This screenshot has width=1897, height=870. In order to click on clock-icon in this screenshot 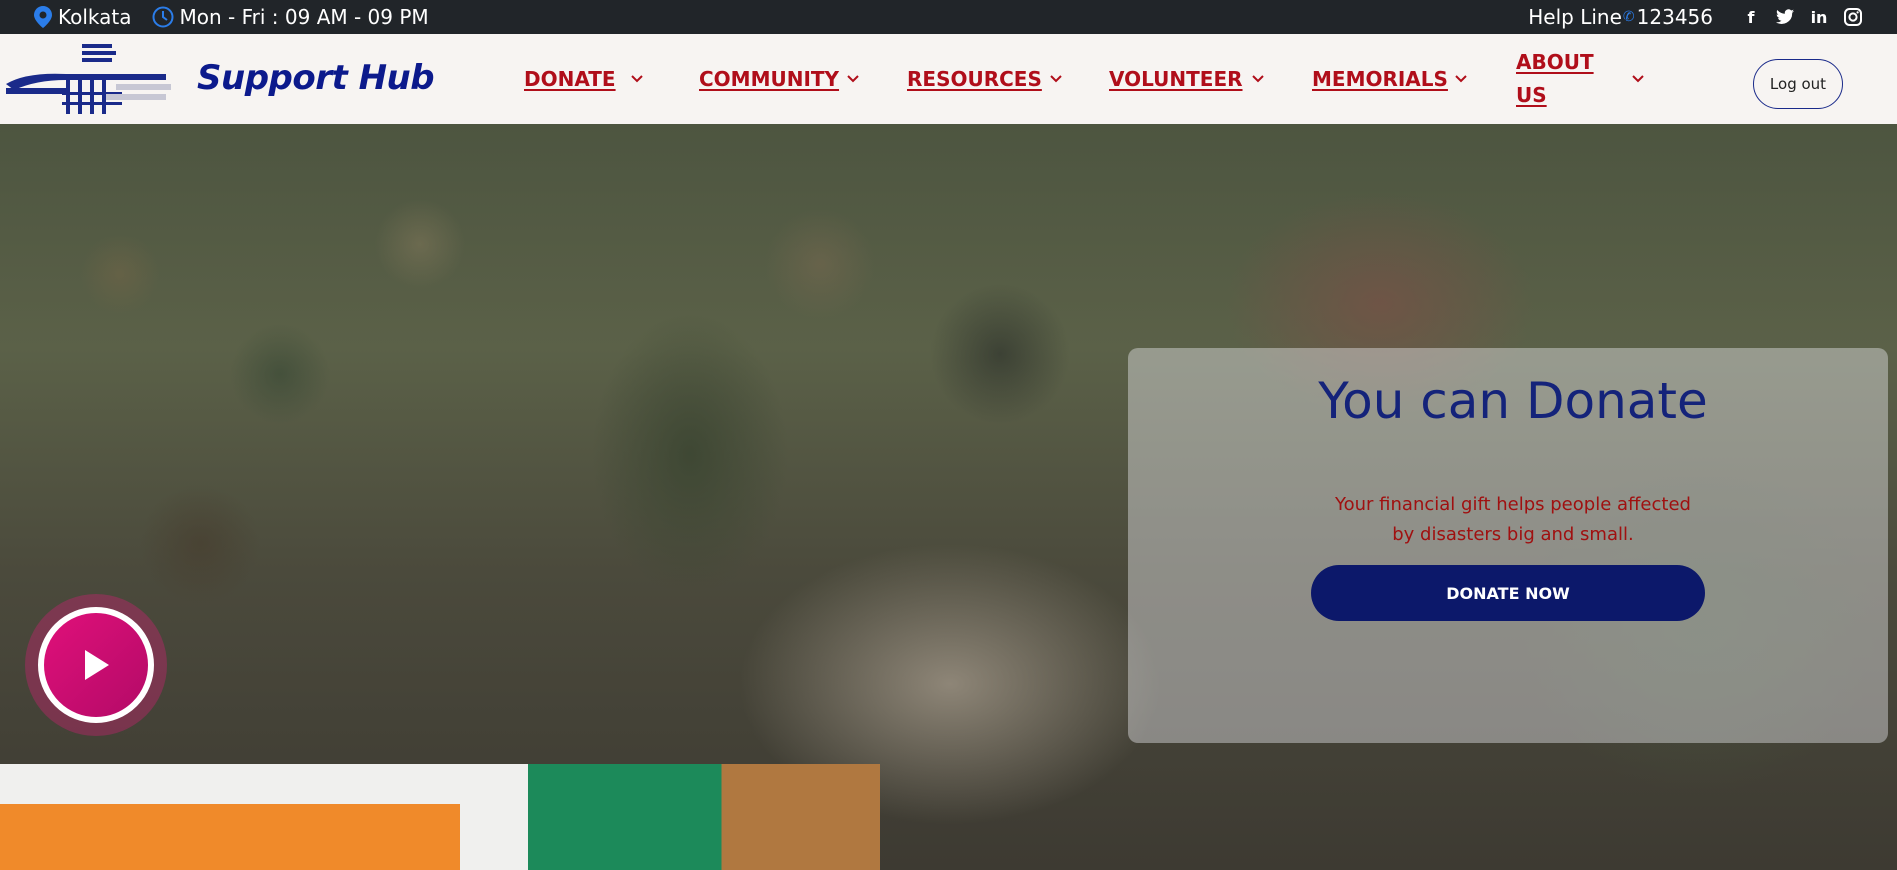, I will do `click(162, 17)`.